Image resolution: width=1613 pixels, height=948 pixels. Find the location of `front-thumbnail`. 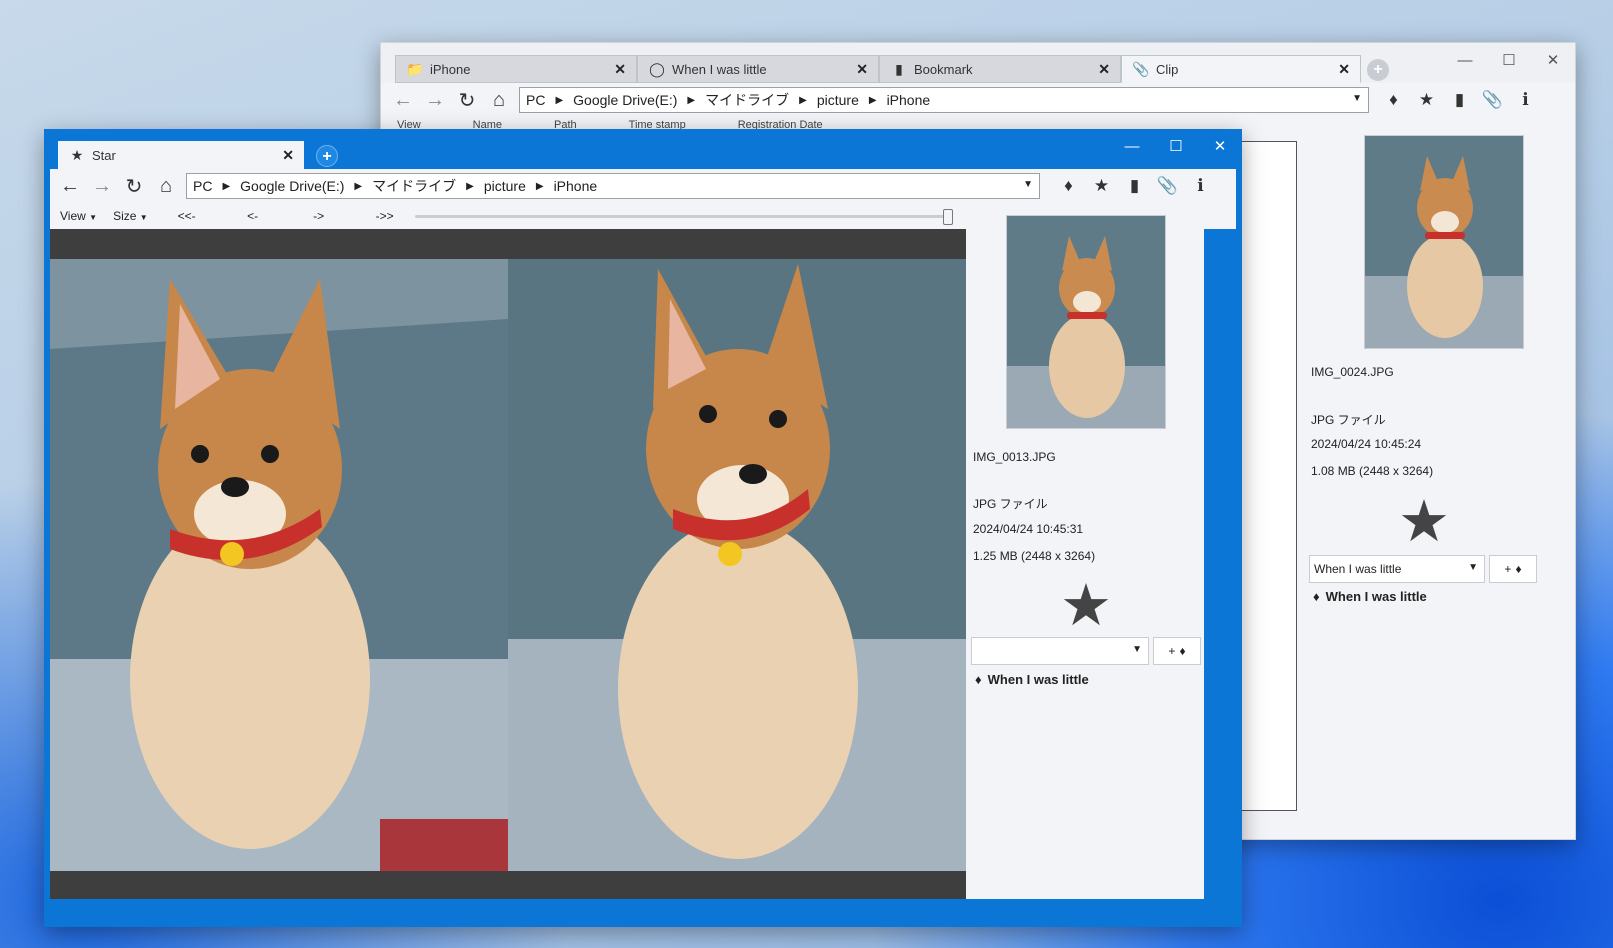

front-thumbnail is located at coordinates (1086, 322).